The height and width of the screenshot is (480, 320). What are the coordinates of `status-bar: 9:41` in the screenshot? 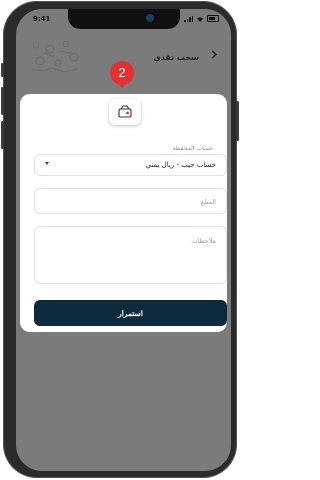 It's located at (123, 20).